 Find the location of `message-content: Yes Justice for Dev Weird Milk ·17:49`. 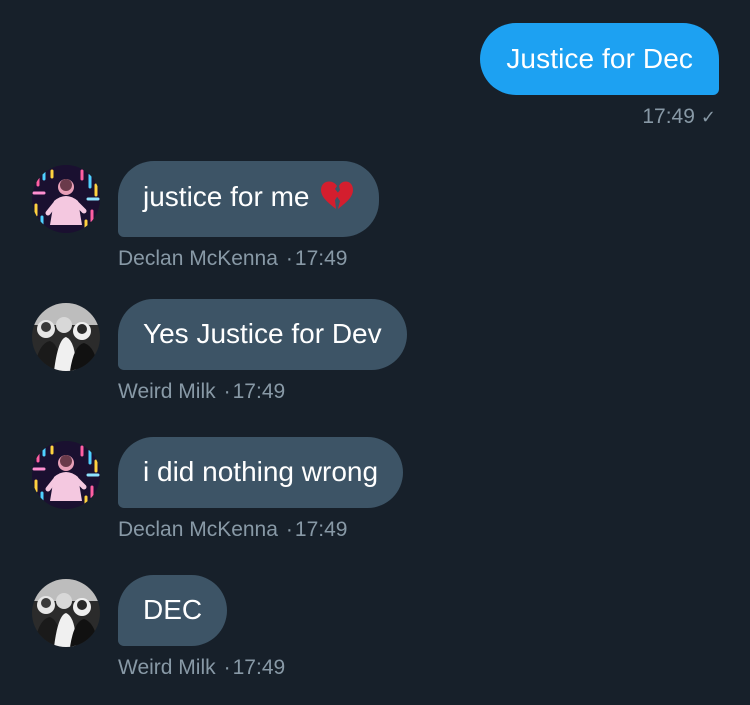

message-content: Yes Justice for Dev Weird Milk ·17:49 is located at coordinates (262, 351).